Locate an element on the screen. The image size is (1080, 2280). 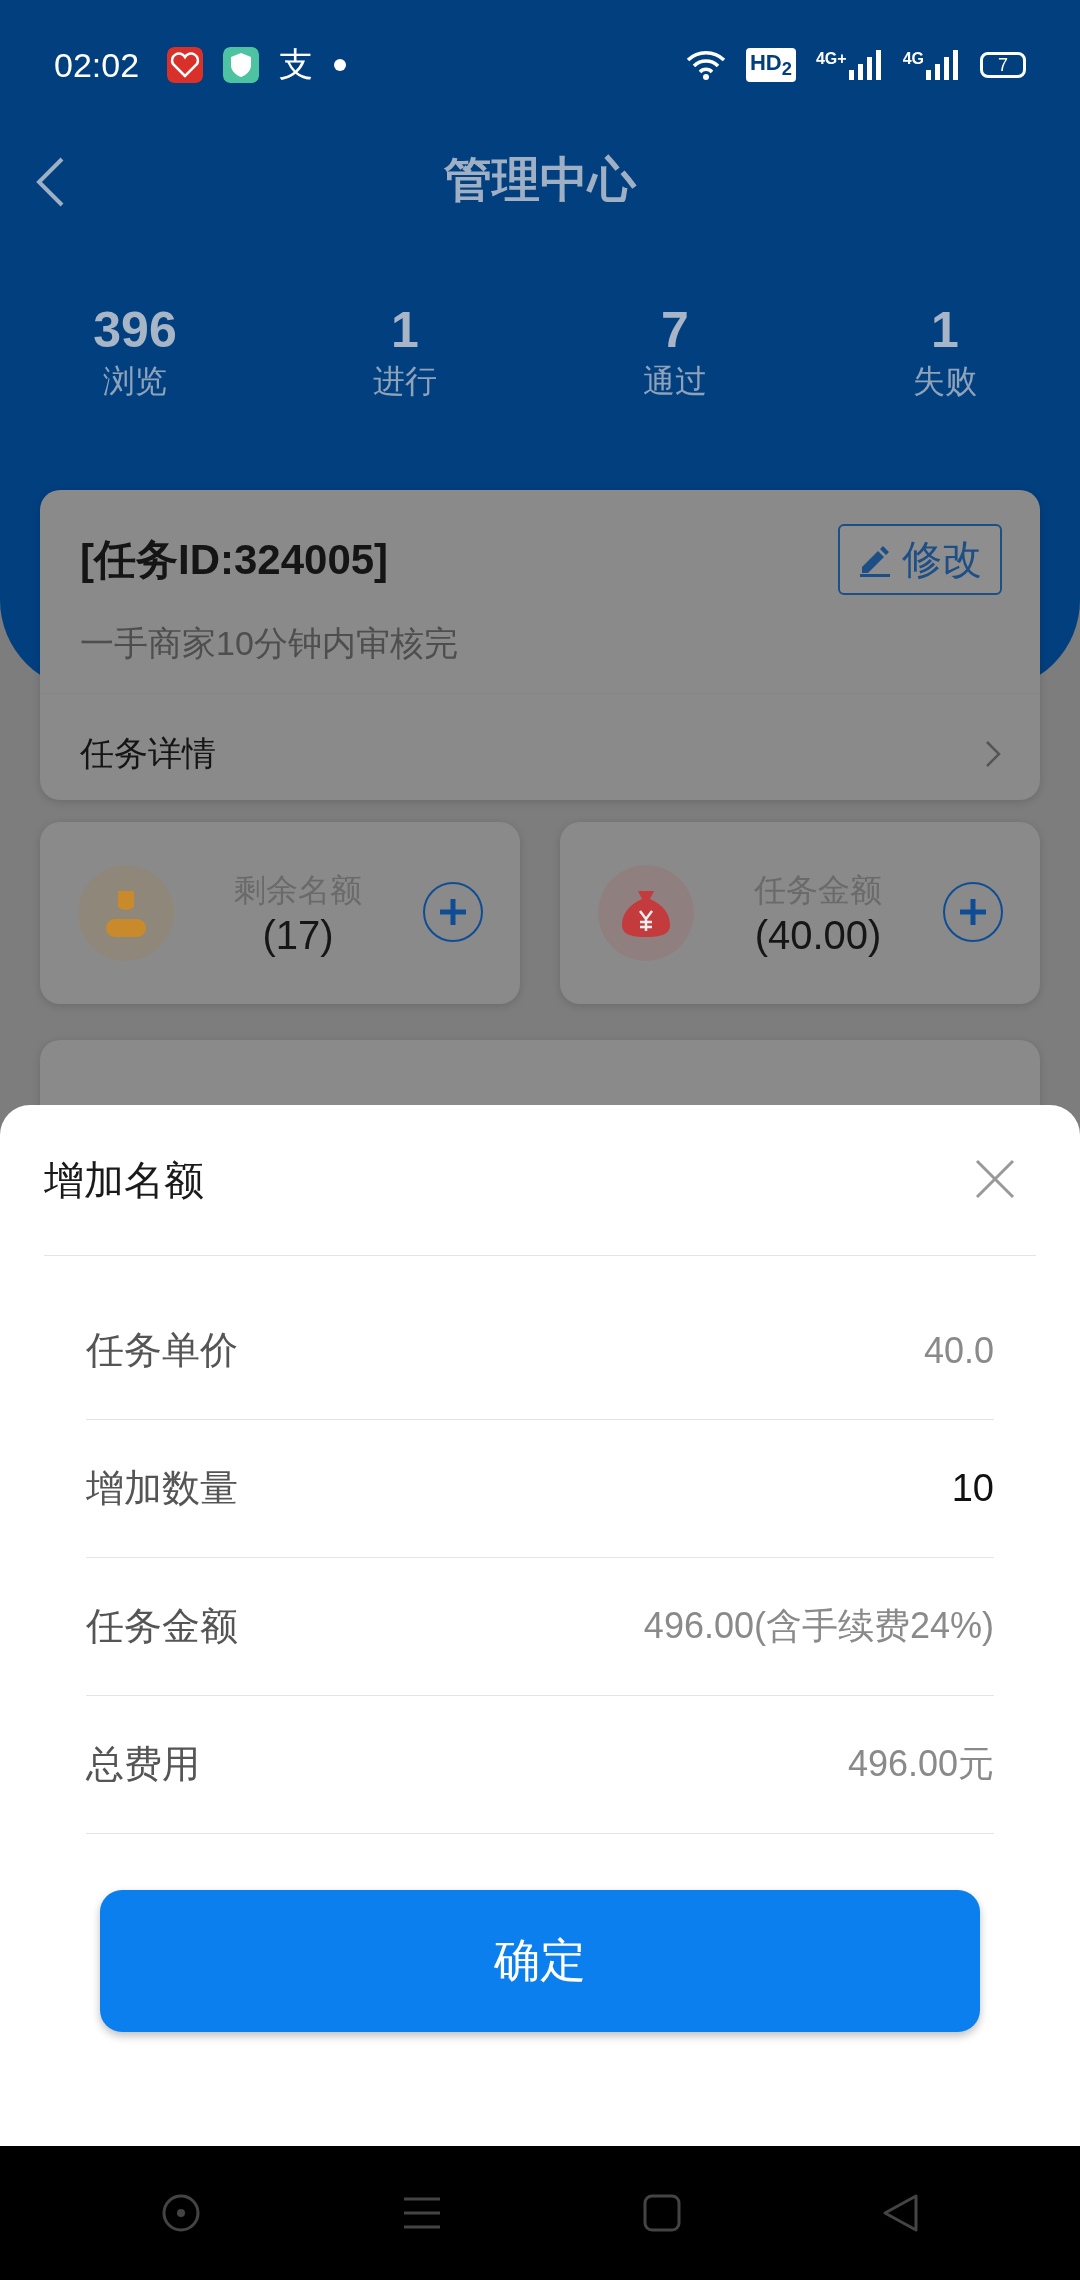
chevron-right-icon is located at coordinates (993, 754).